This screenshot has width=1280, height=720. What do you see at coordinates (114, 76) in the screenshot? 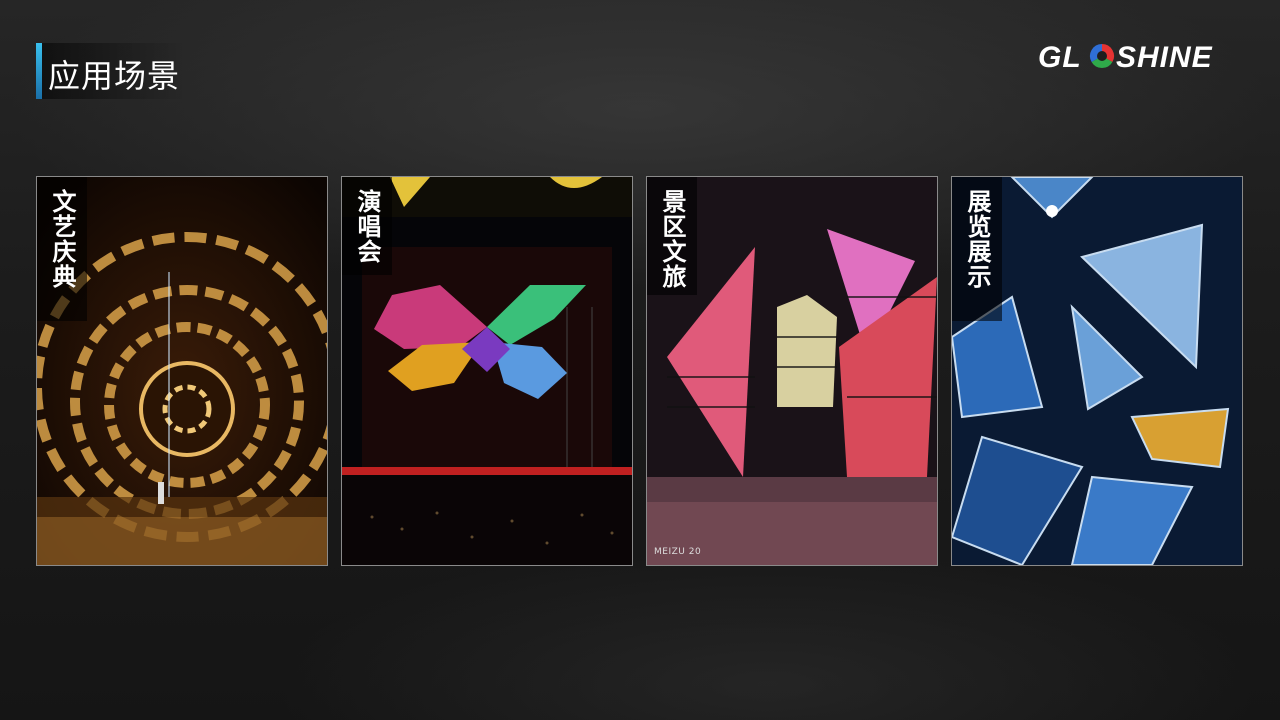
I see `page-title: 应用场景` at bounding box center [114, 76].